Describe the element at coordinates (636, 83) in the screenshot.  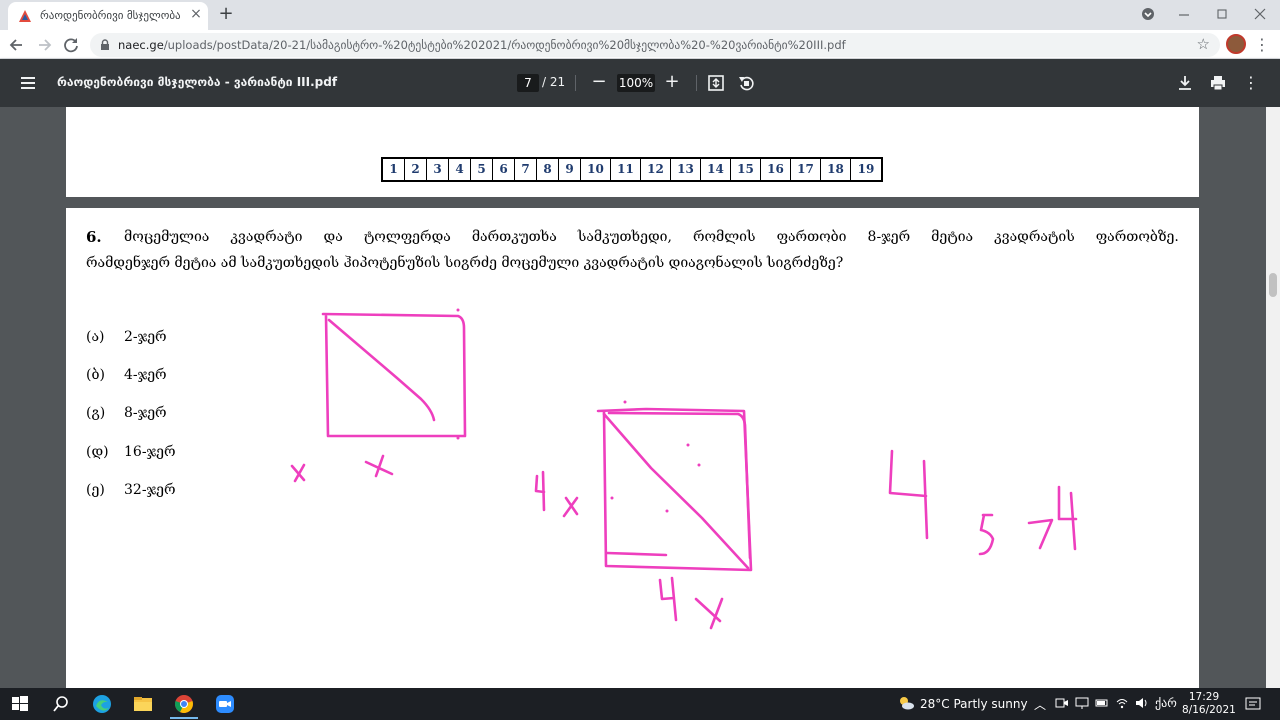
I see `zoom-level-input: 100%` at that location.